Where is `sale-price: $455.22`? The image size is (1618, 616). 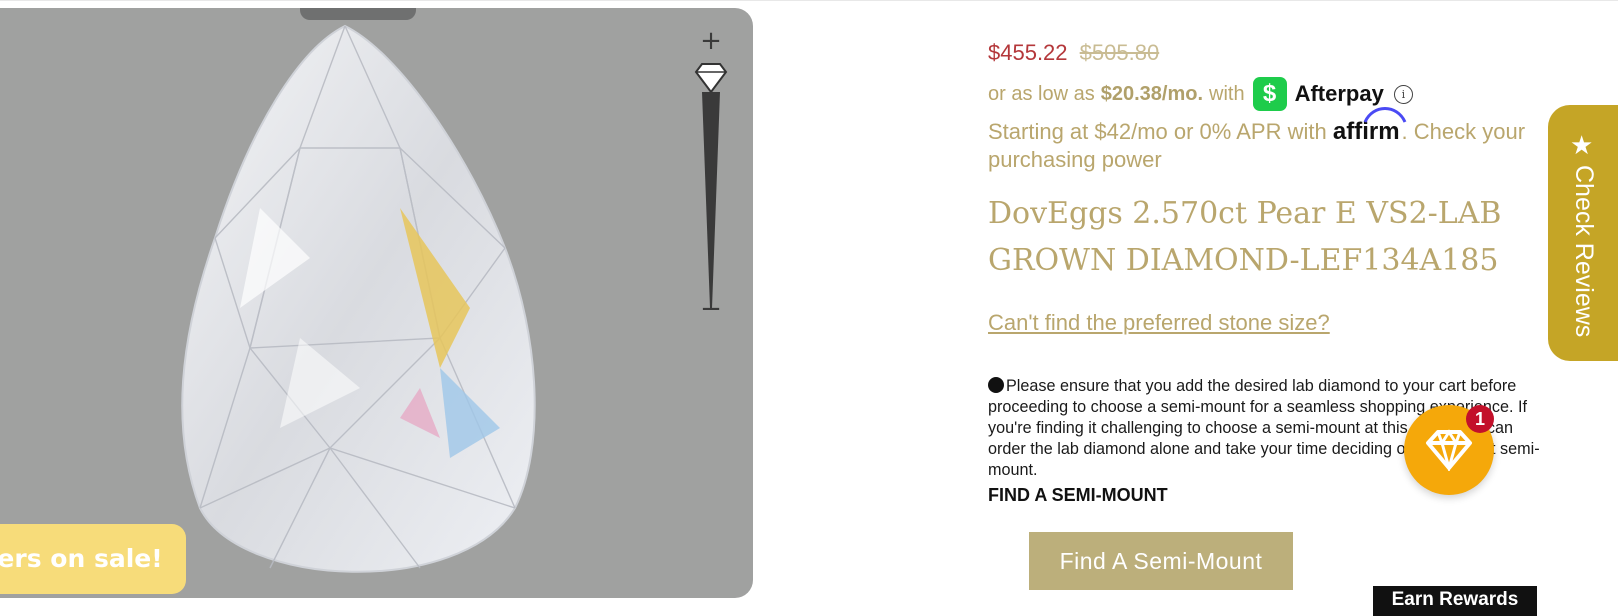 sale-price: $455.22 is located at coordinates (1028, 52).